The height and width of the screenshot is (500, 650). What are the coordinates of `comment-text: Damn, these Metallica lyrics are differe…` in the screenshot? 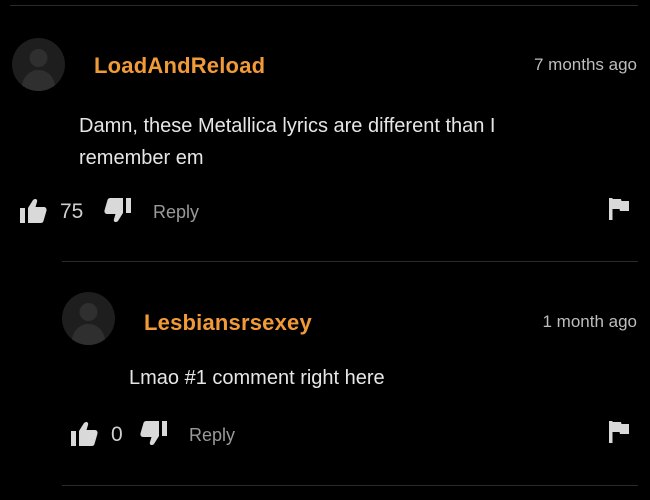 It's located at (287, 142).